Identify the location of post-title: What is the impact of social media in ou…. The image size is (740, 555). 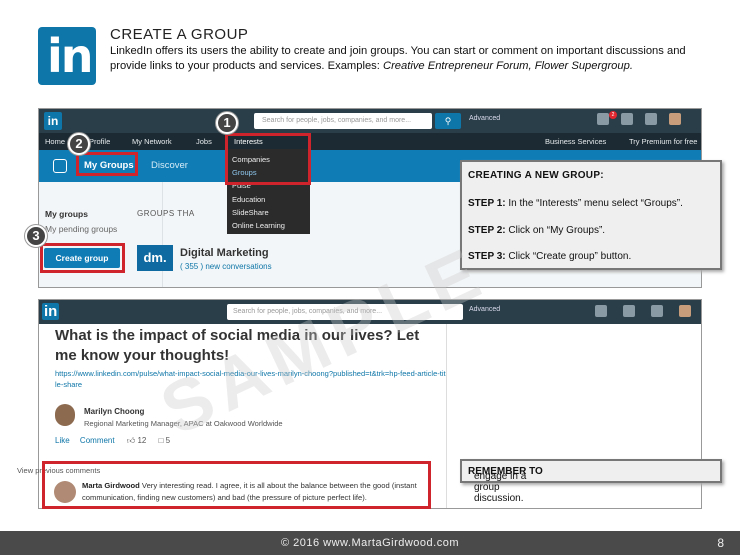
(250, 346).